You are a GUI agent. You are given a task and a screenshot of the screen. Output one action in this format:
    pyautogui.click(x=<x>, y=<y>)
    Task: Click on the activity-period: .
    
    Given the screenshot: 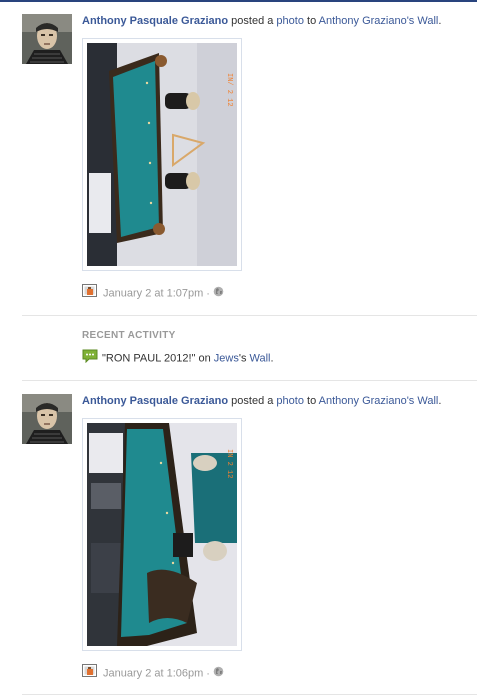 What is the action you would take?
    pyautogui.click(x=272, y=358)
    